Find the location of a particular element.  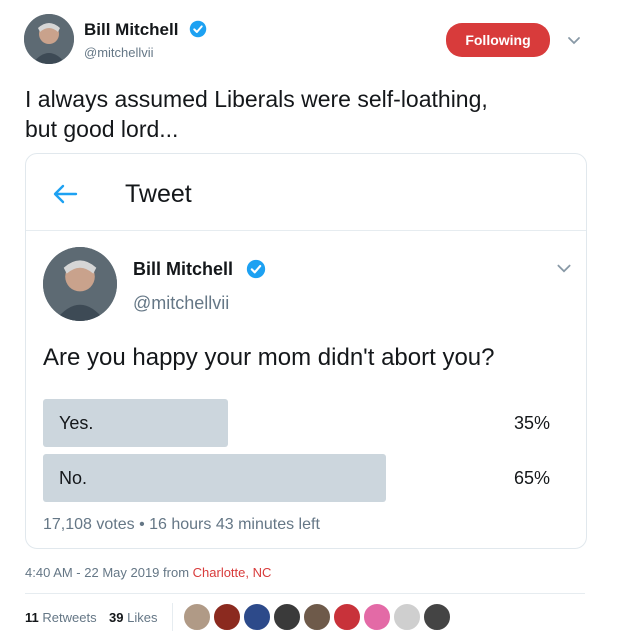

likes-count: 39 is located at coordinates (116, 617).